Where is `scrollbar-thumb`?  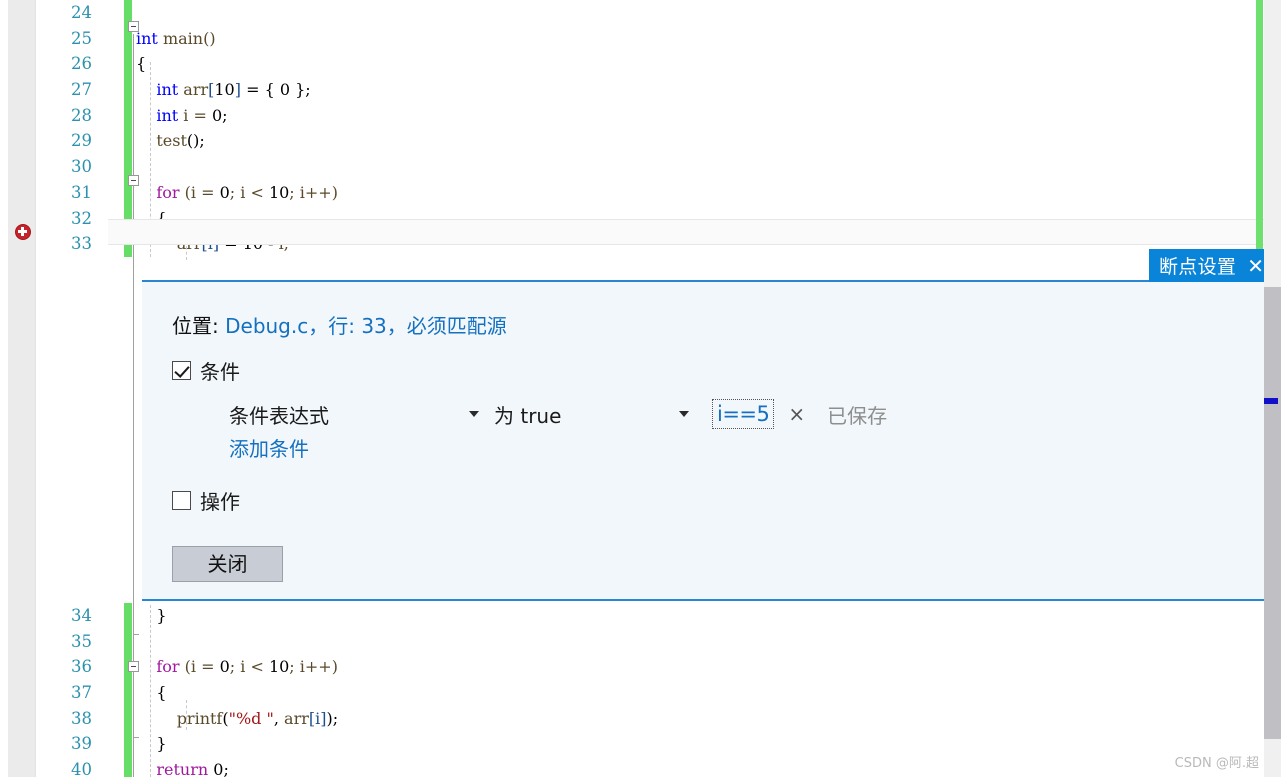 scrollbar-thumb is located at coordinates (1272, 513).